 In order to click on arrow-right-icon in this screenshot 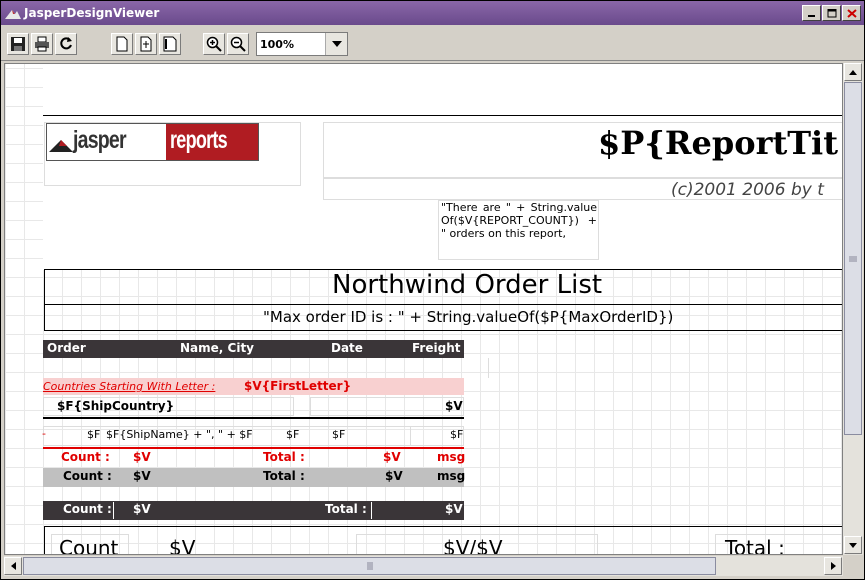, I will do `click(833, 566)`.